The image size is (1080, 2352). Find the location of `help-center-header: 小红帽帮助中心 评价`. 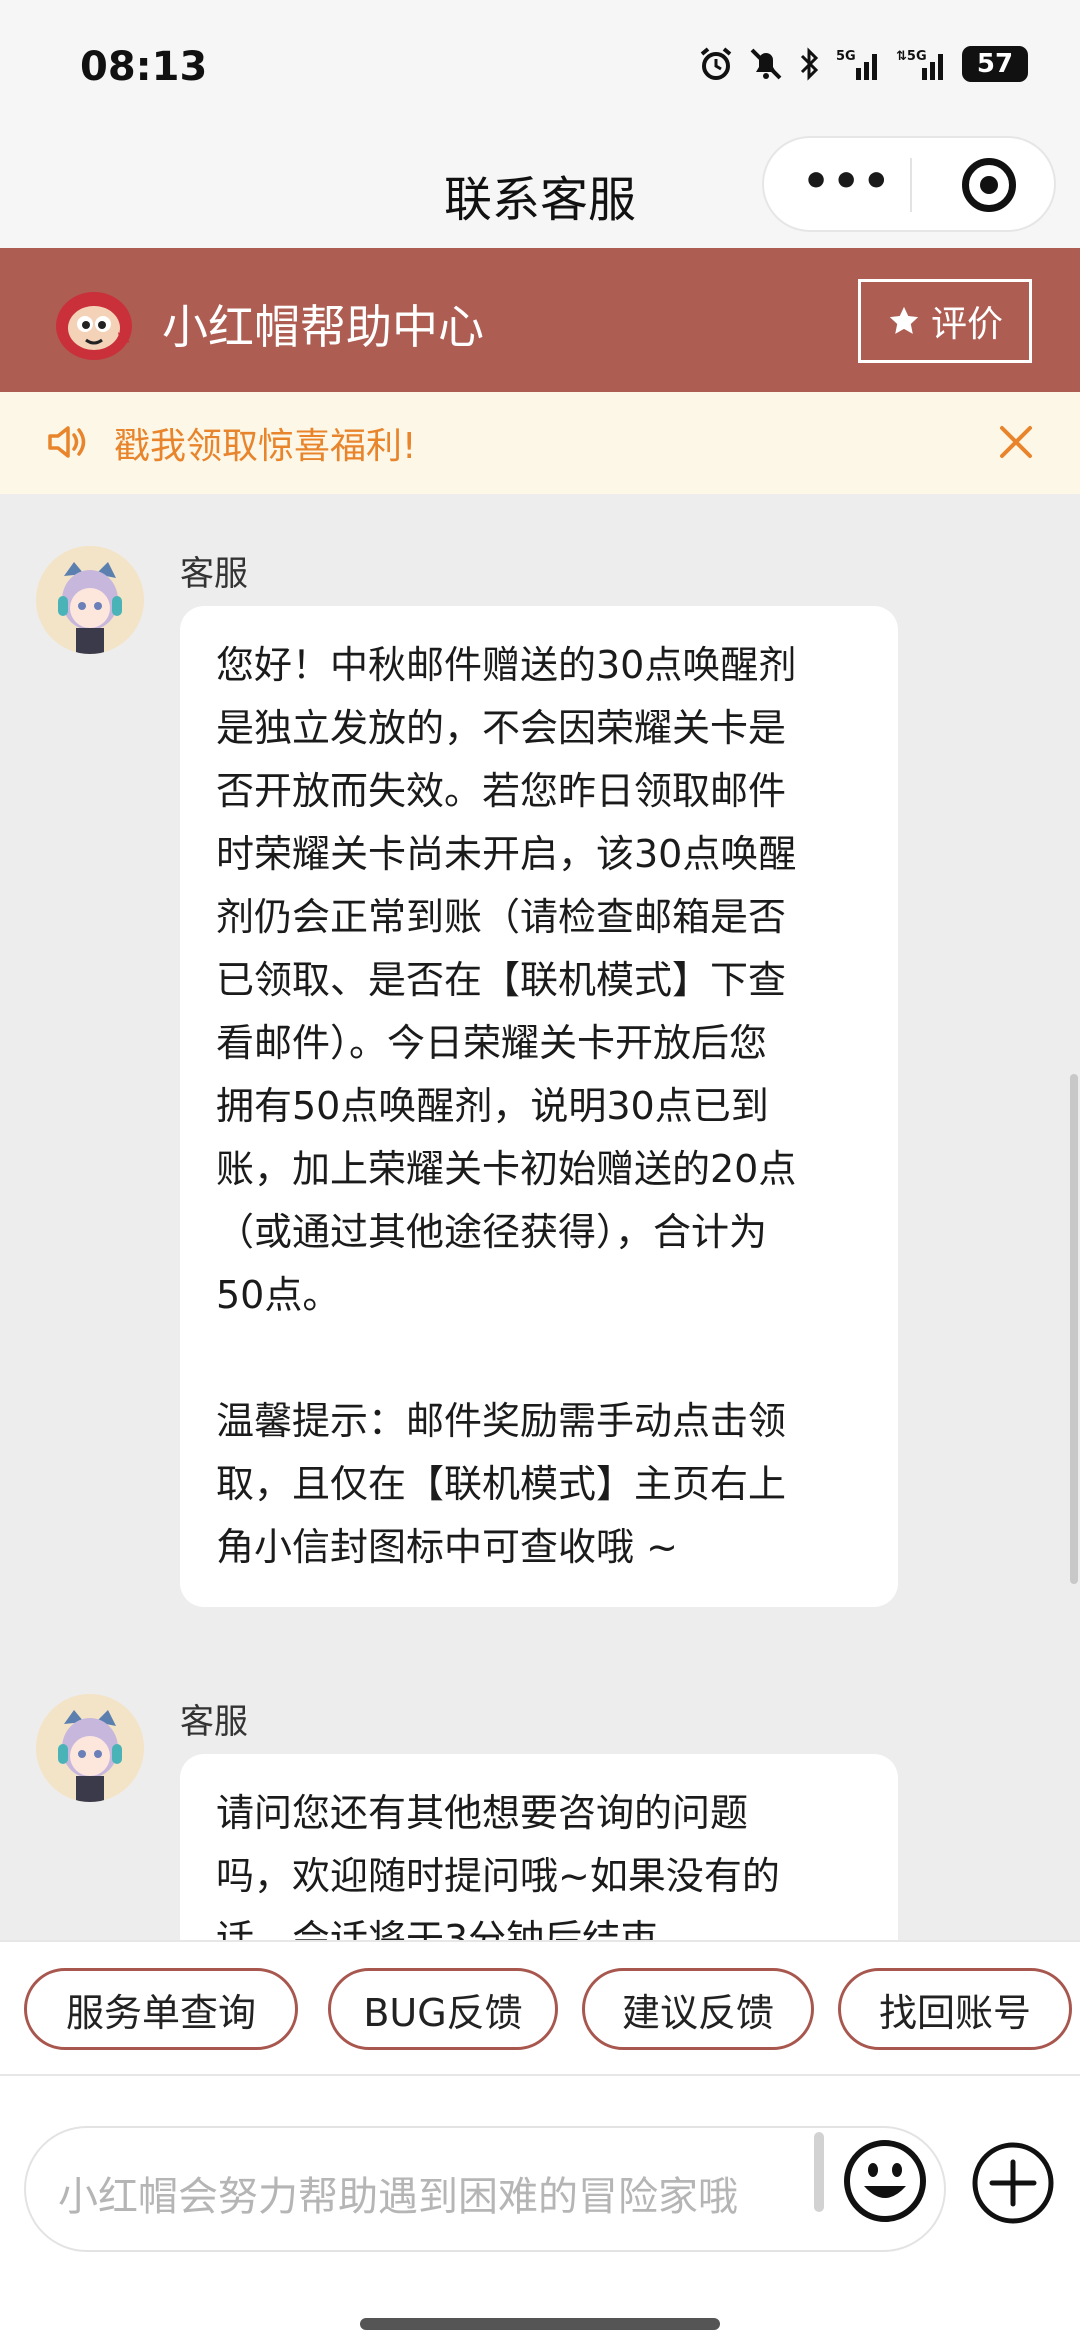

help-center-header: 小红帽帮助中心 评价 is located at coordinates (540, 320).